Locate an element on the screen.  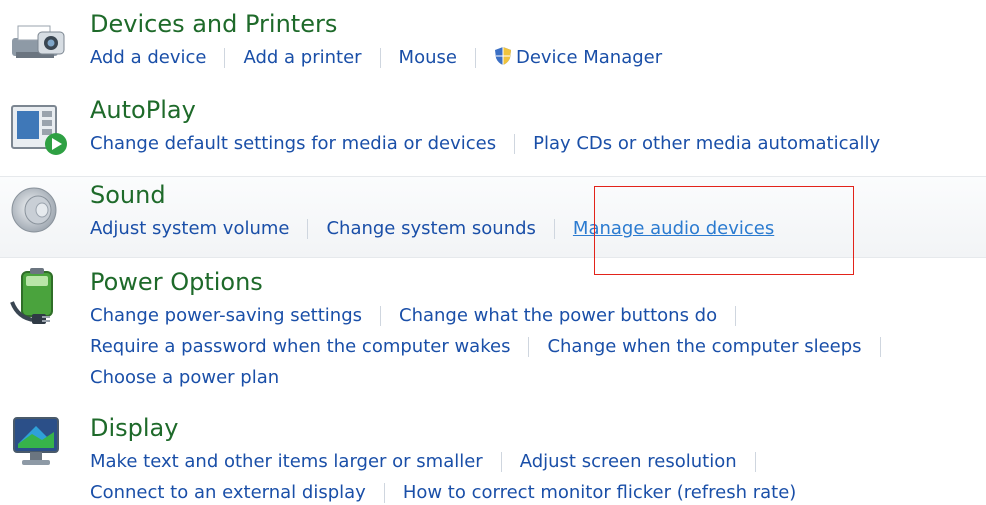
monitor-icon is located at coordinates (39, 442).